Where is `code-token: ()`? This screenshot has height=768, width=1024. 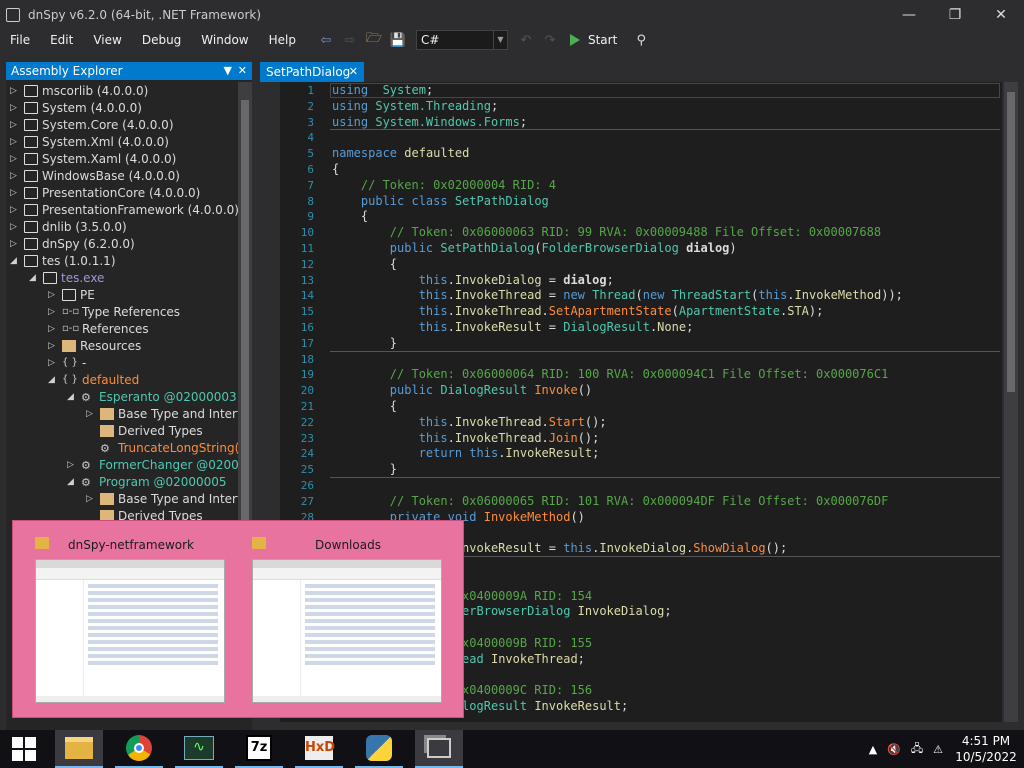
code-token: () is located at coordinates (585, 390).